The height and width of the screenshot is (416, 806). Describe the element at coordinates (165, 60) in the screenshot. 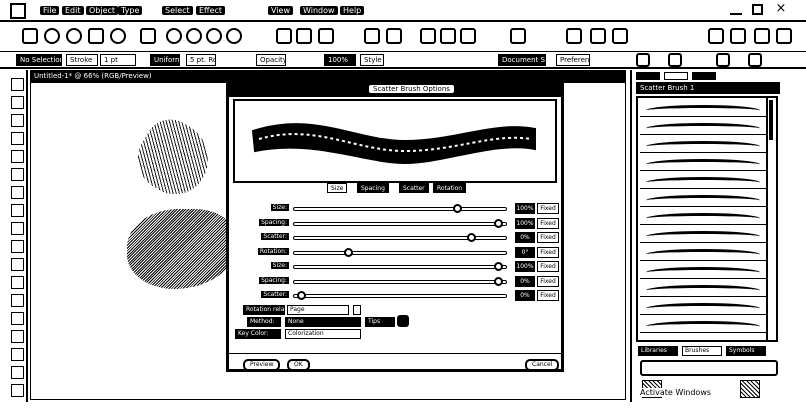

I see `variable-width-select: Uniform` at that location.